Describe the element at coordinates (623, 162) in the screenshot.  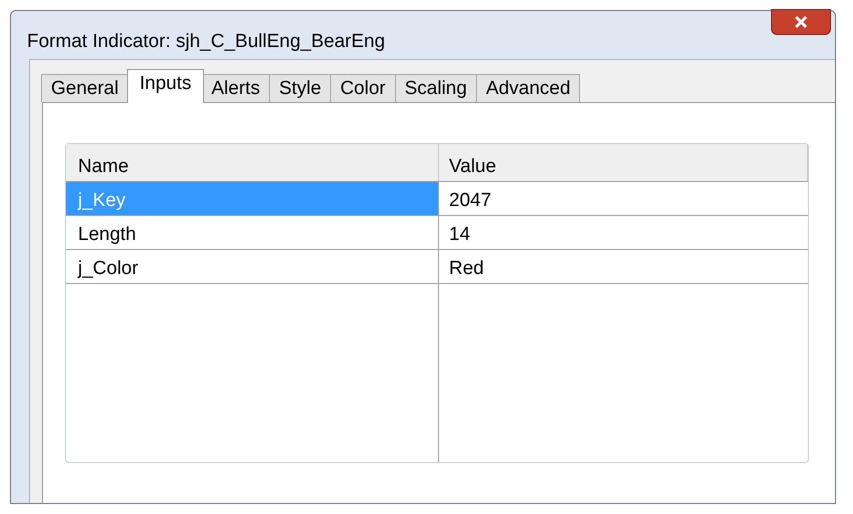
I see `column-header: Value` at that location.